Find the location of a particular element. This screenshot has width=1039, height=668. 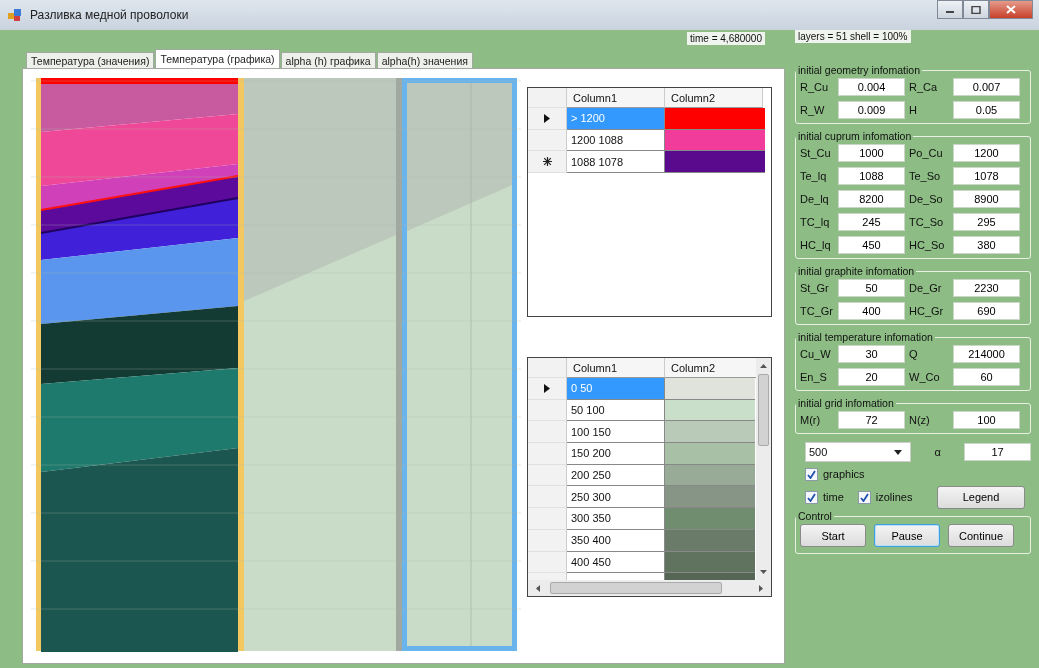

field-label: TC_lq is located at coordinates (815, 222).